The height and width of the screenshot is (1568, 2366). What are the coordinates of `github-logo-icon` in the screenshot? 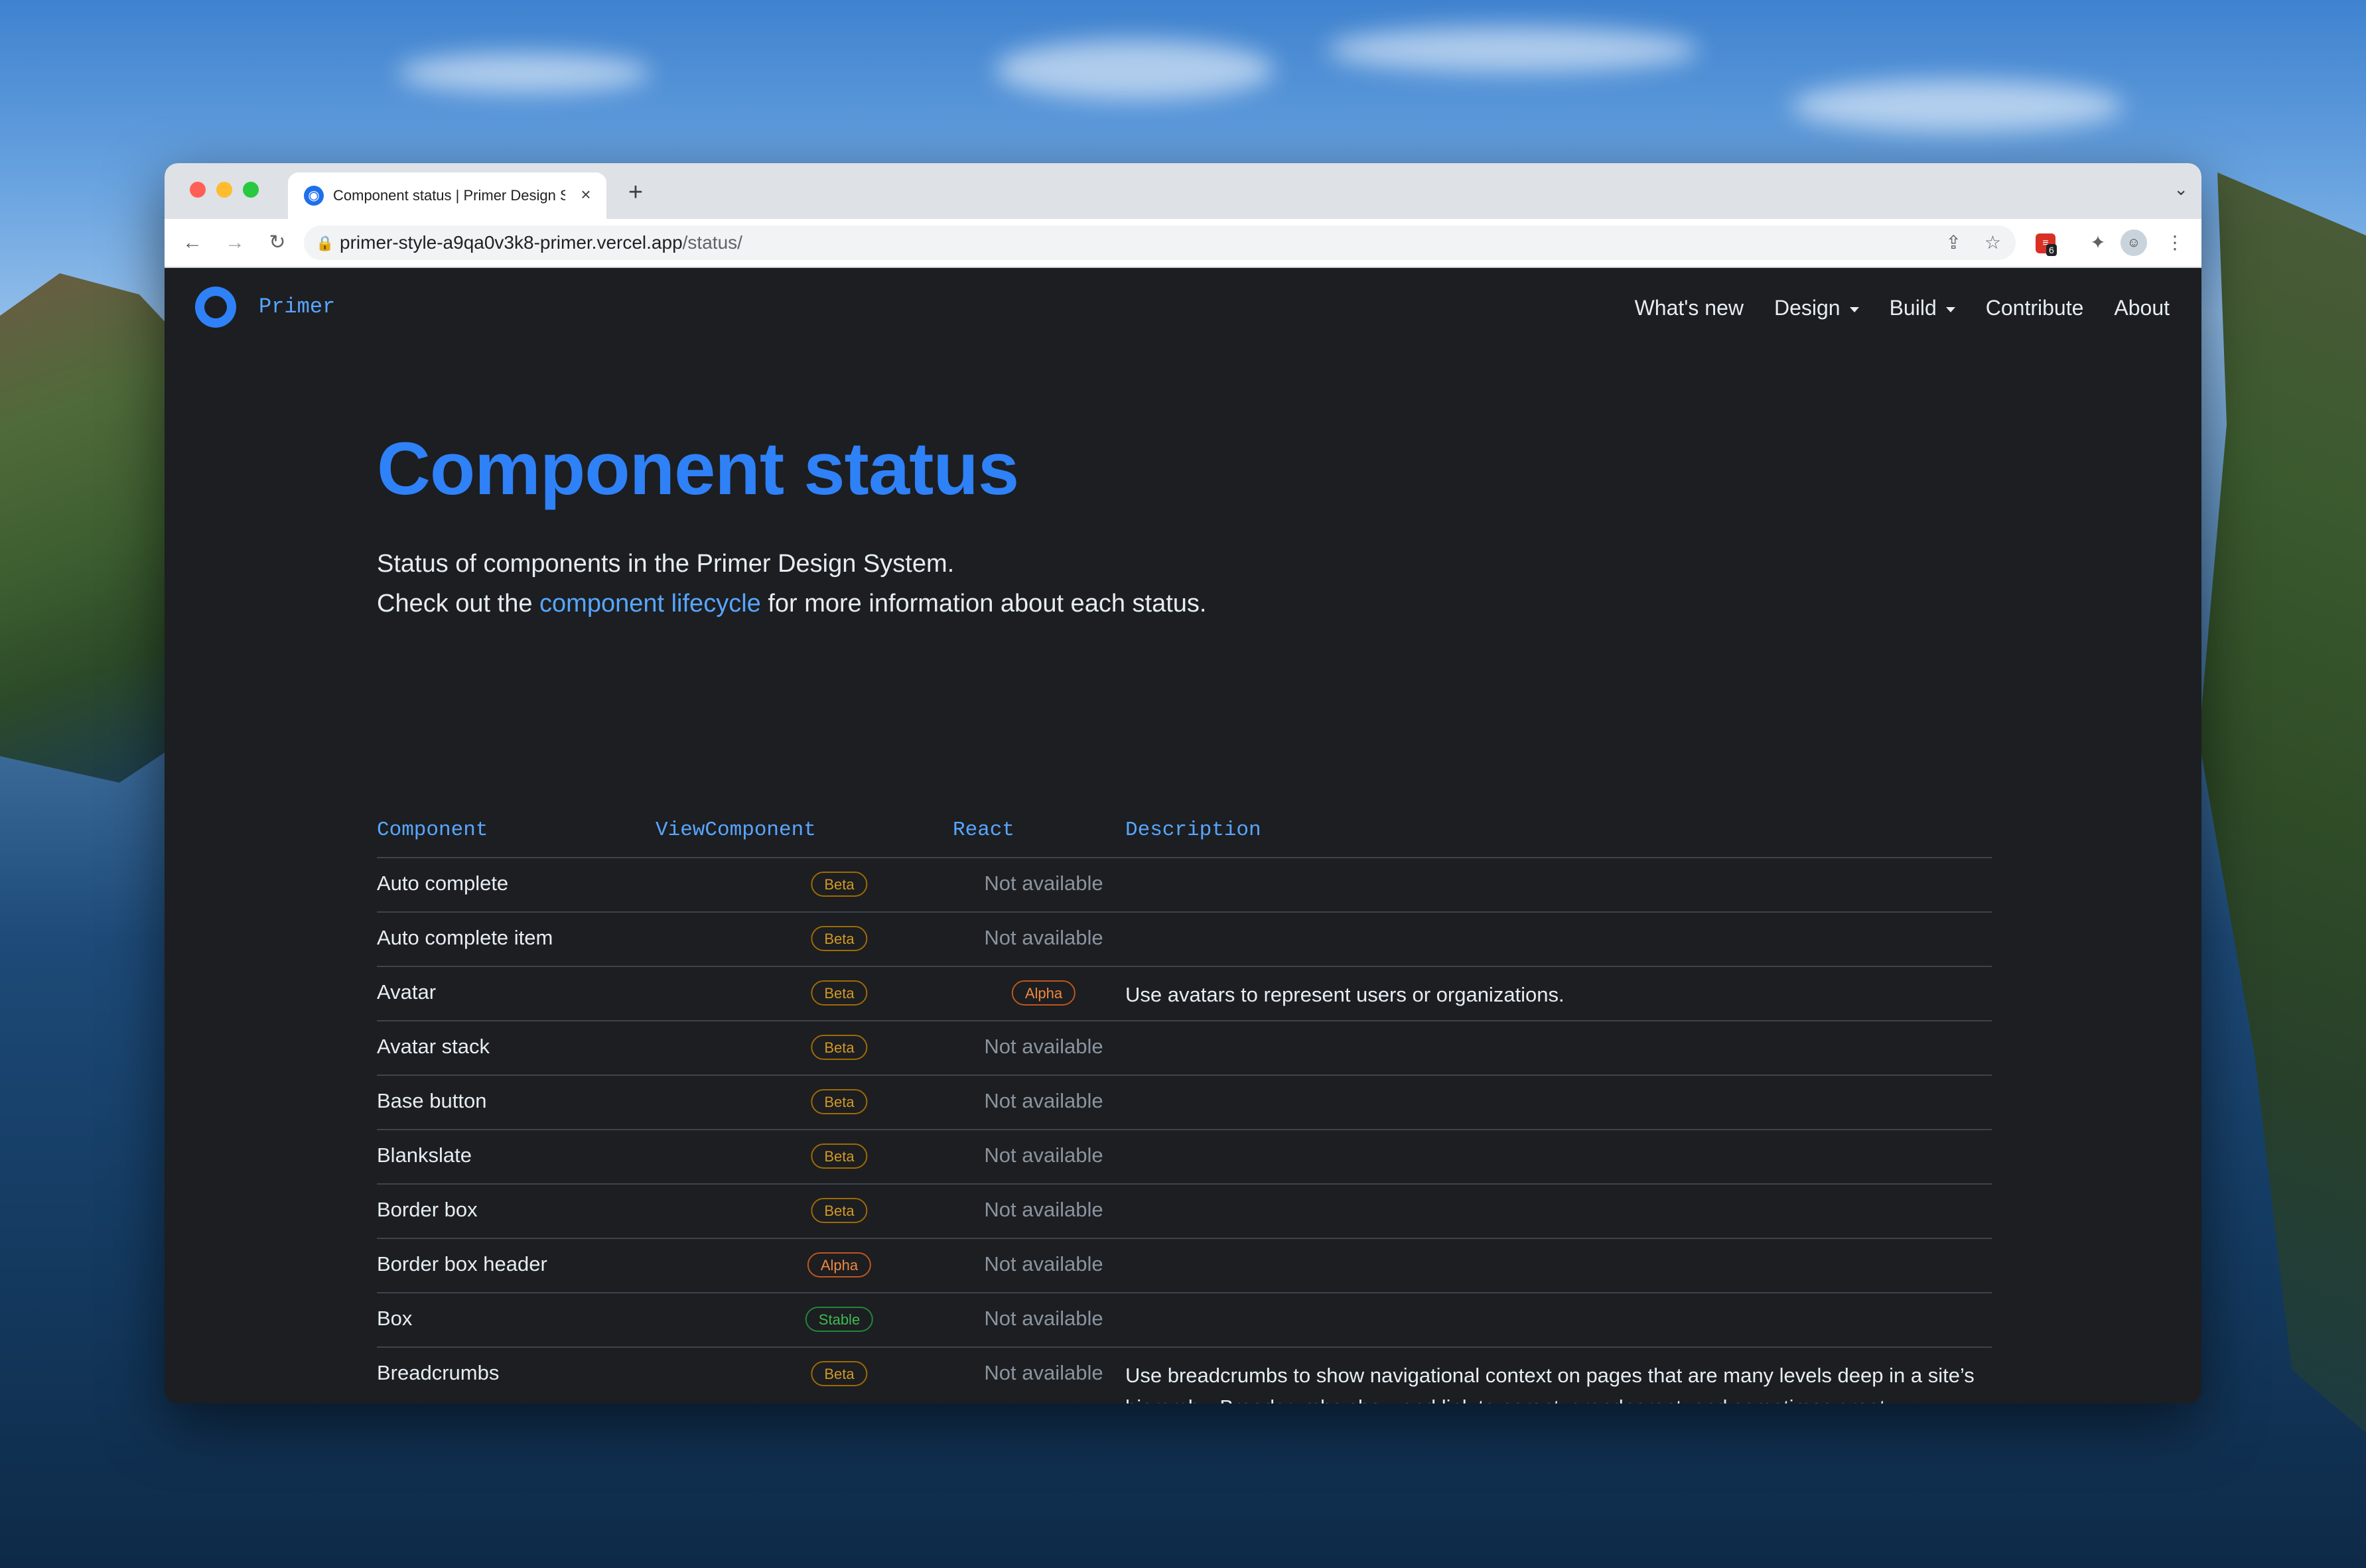 It's located at (215, 307).